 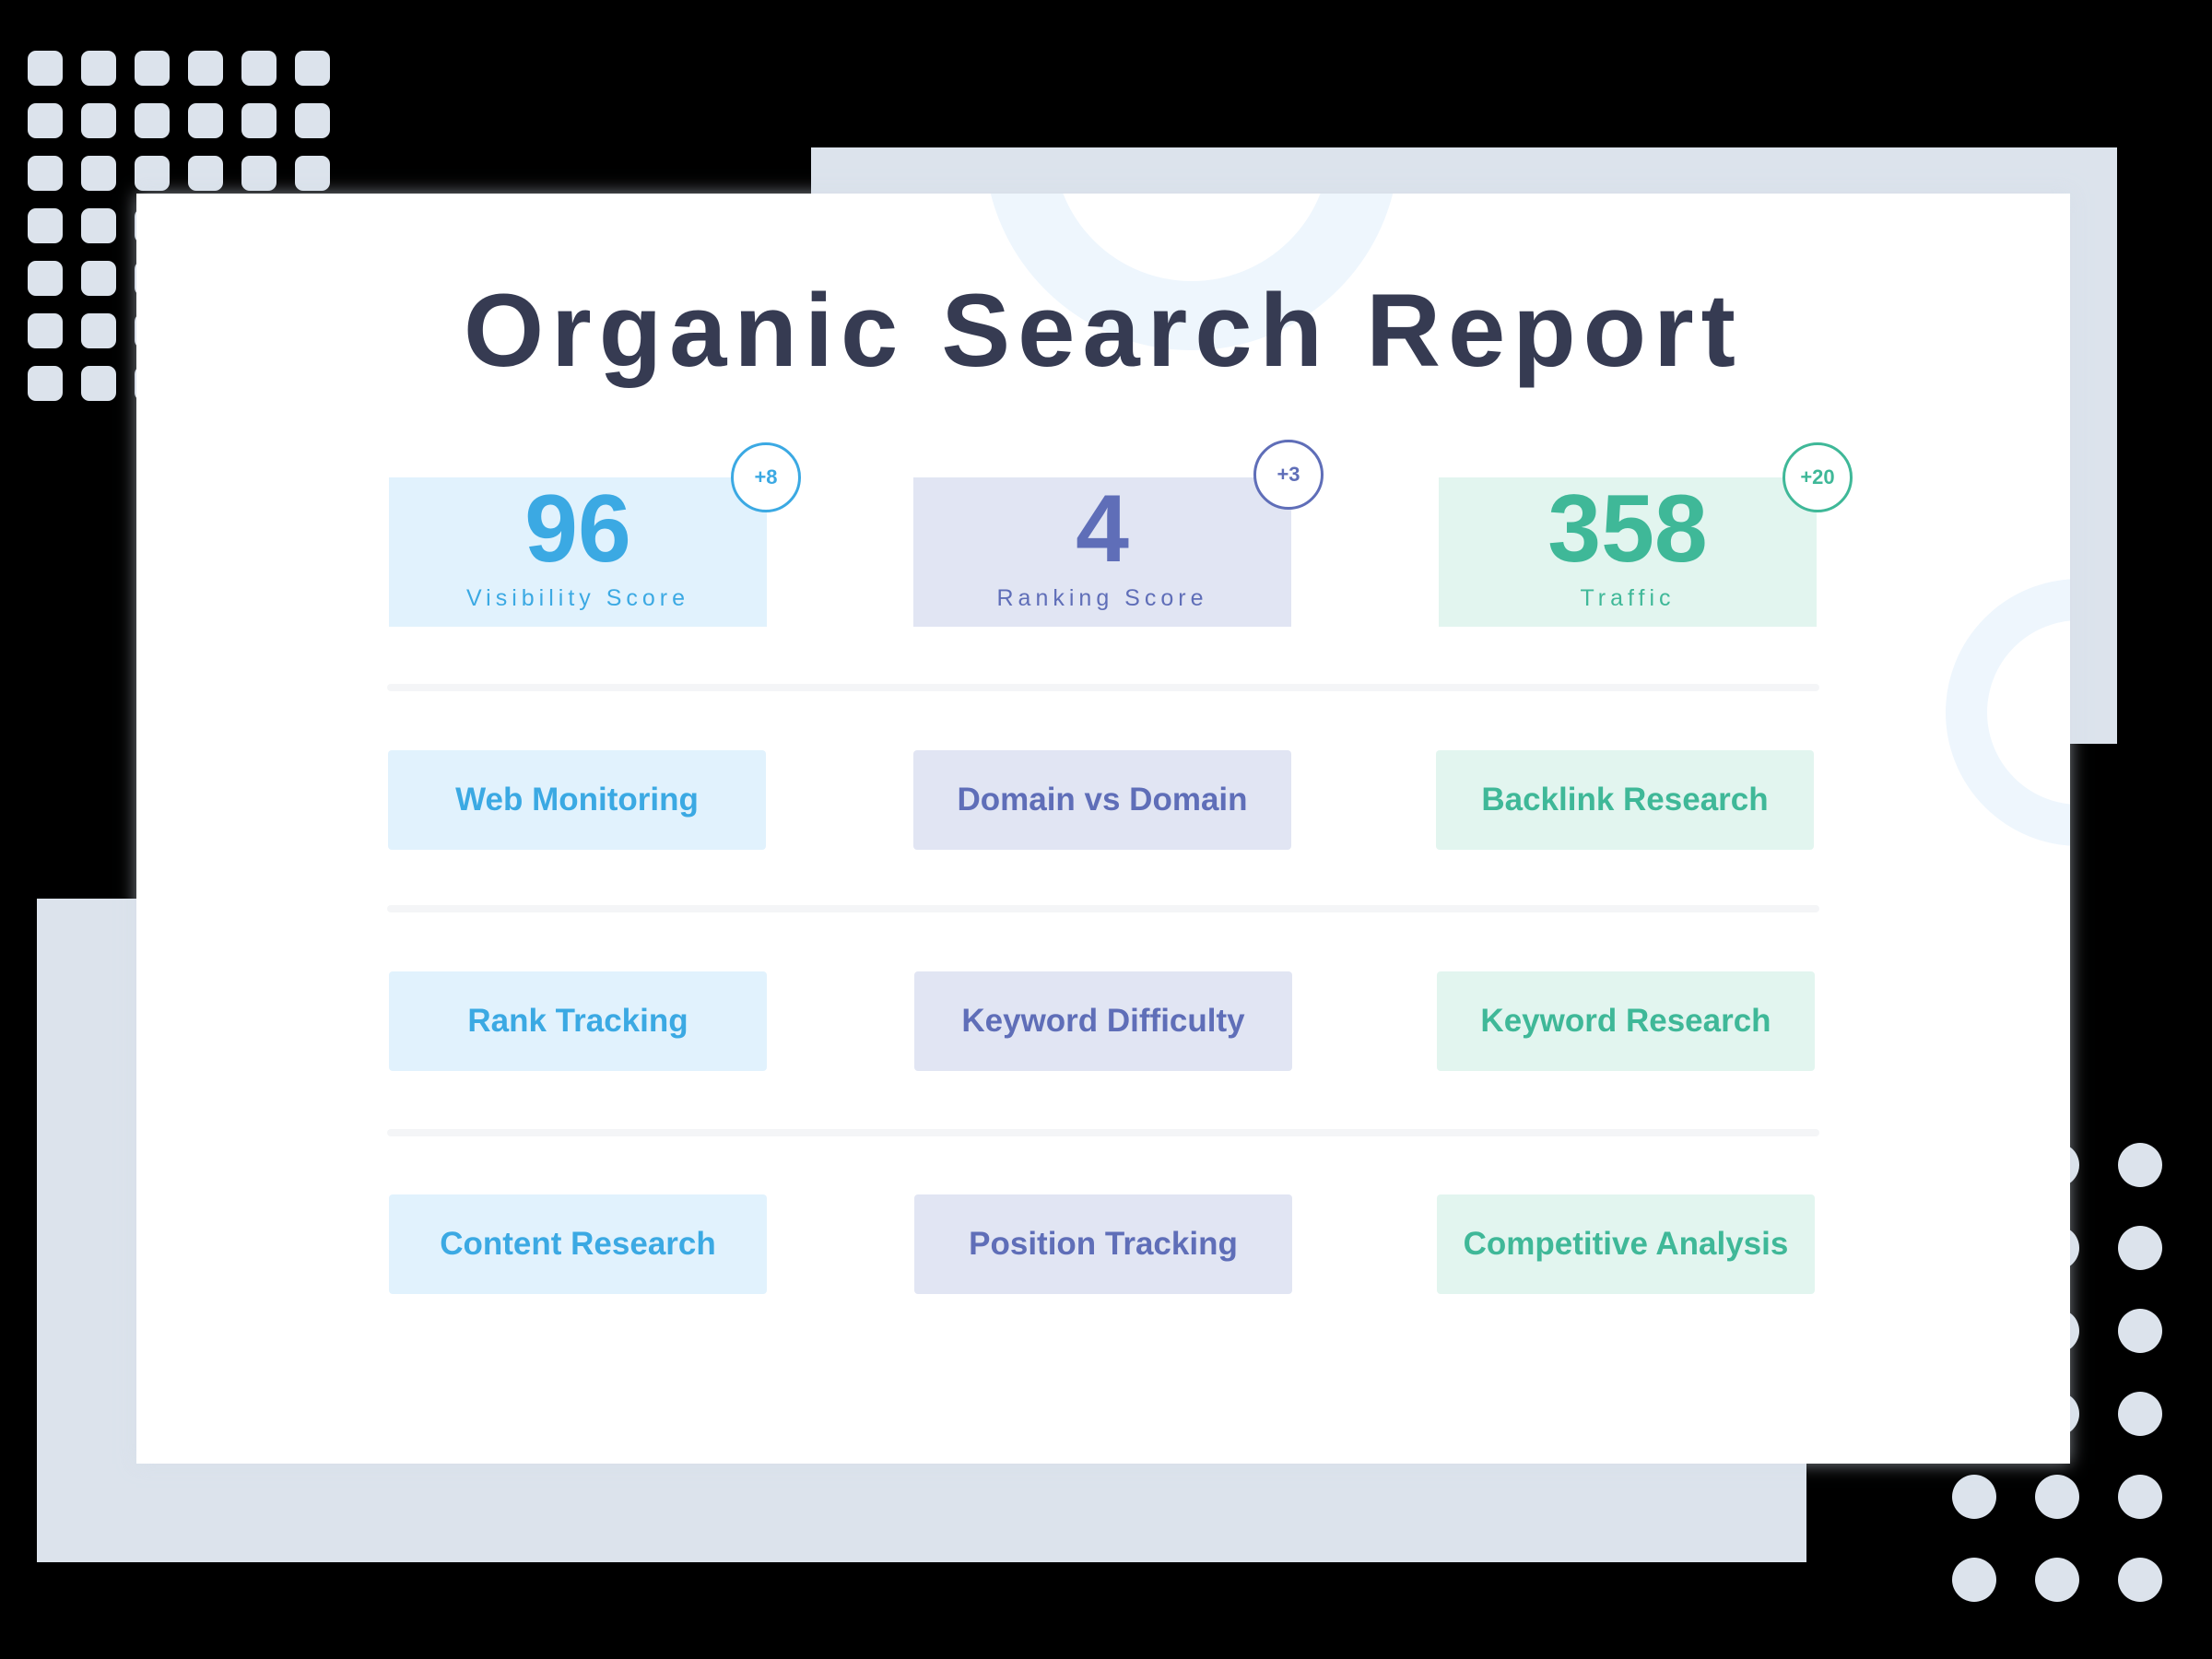 I want to click on page-title: Organic Search Report, so click(x=1103, y=330).